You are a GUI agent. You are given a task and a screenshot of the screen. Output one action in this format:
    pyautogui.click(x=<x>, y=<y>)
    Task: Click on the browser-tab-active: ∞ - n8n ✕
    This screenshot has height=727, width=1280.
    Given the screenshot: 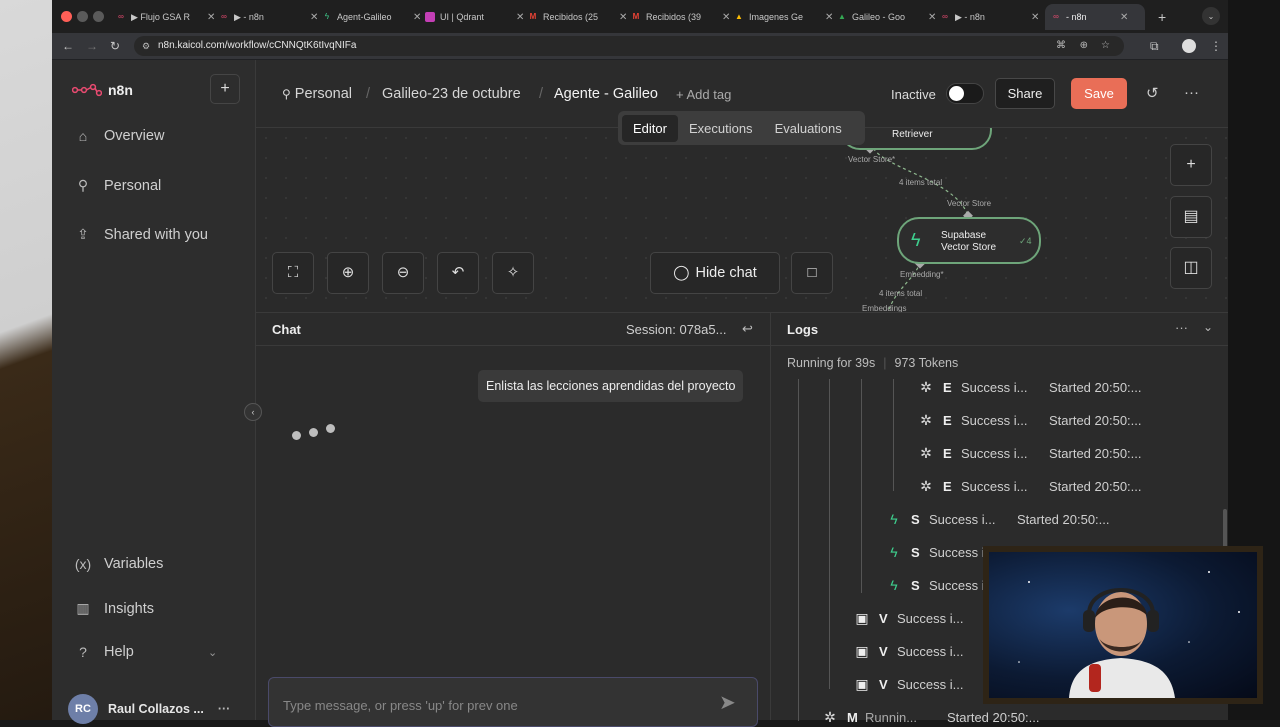 What is the action you would take?
    pyautogui.click(x=1095, y=17)
    